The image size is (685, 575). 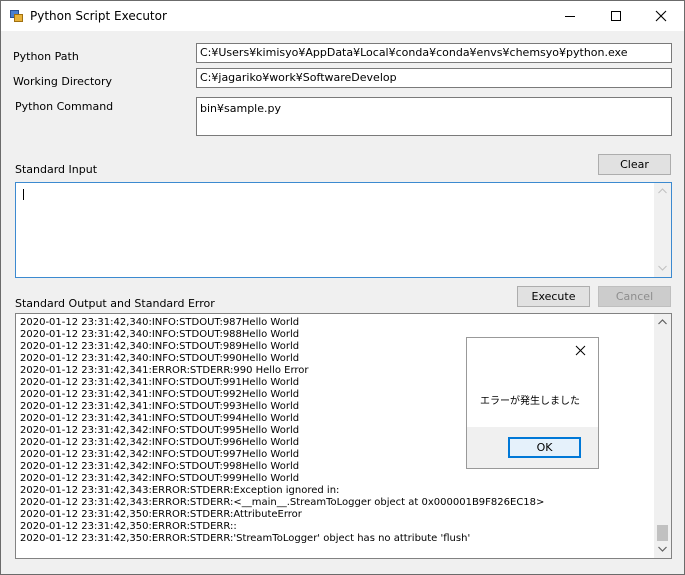 I want to click on close-button, so click(x=661, y=16).